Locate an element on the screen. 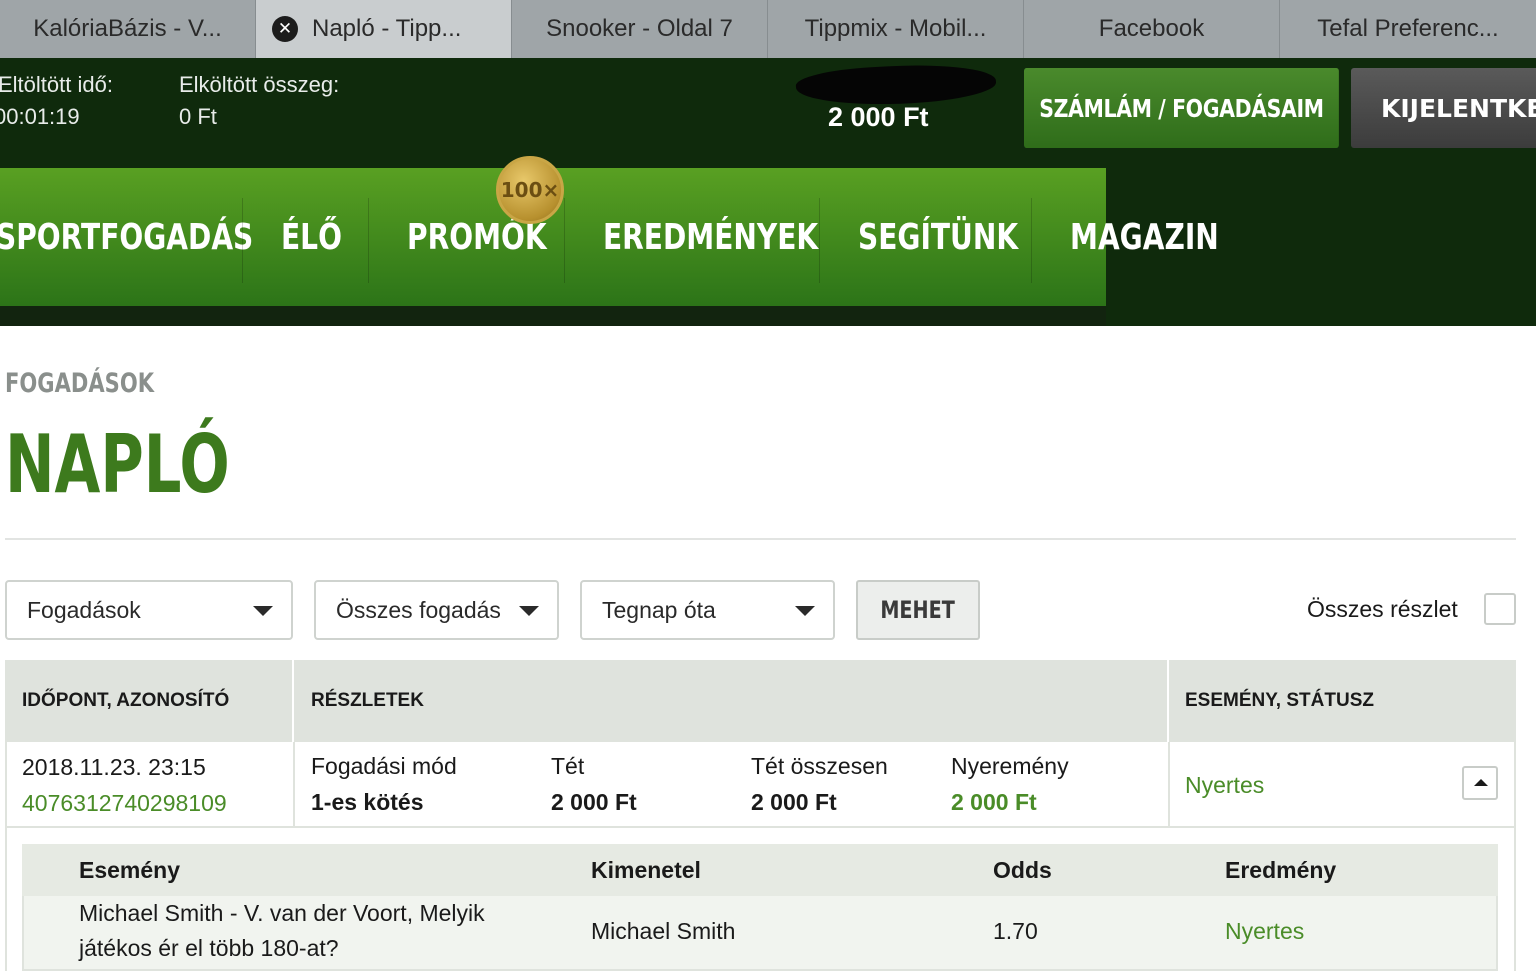  tab-label: Facebook is located at coordinates (1151, 28).